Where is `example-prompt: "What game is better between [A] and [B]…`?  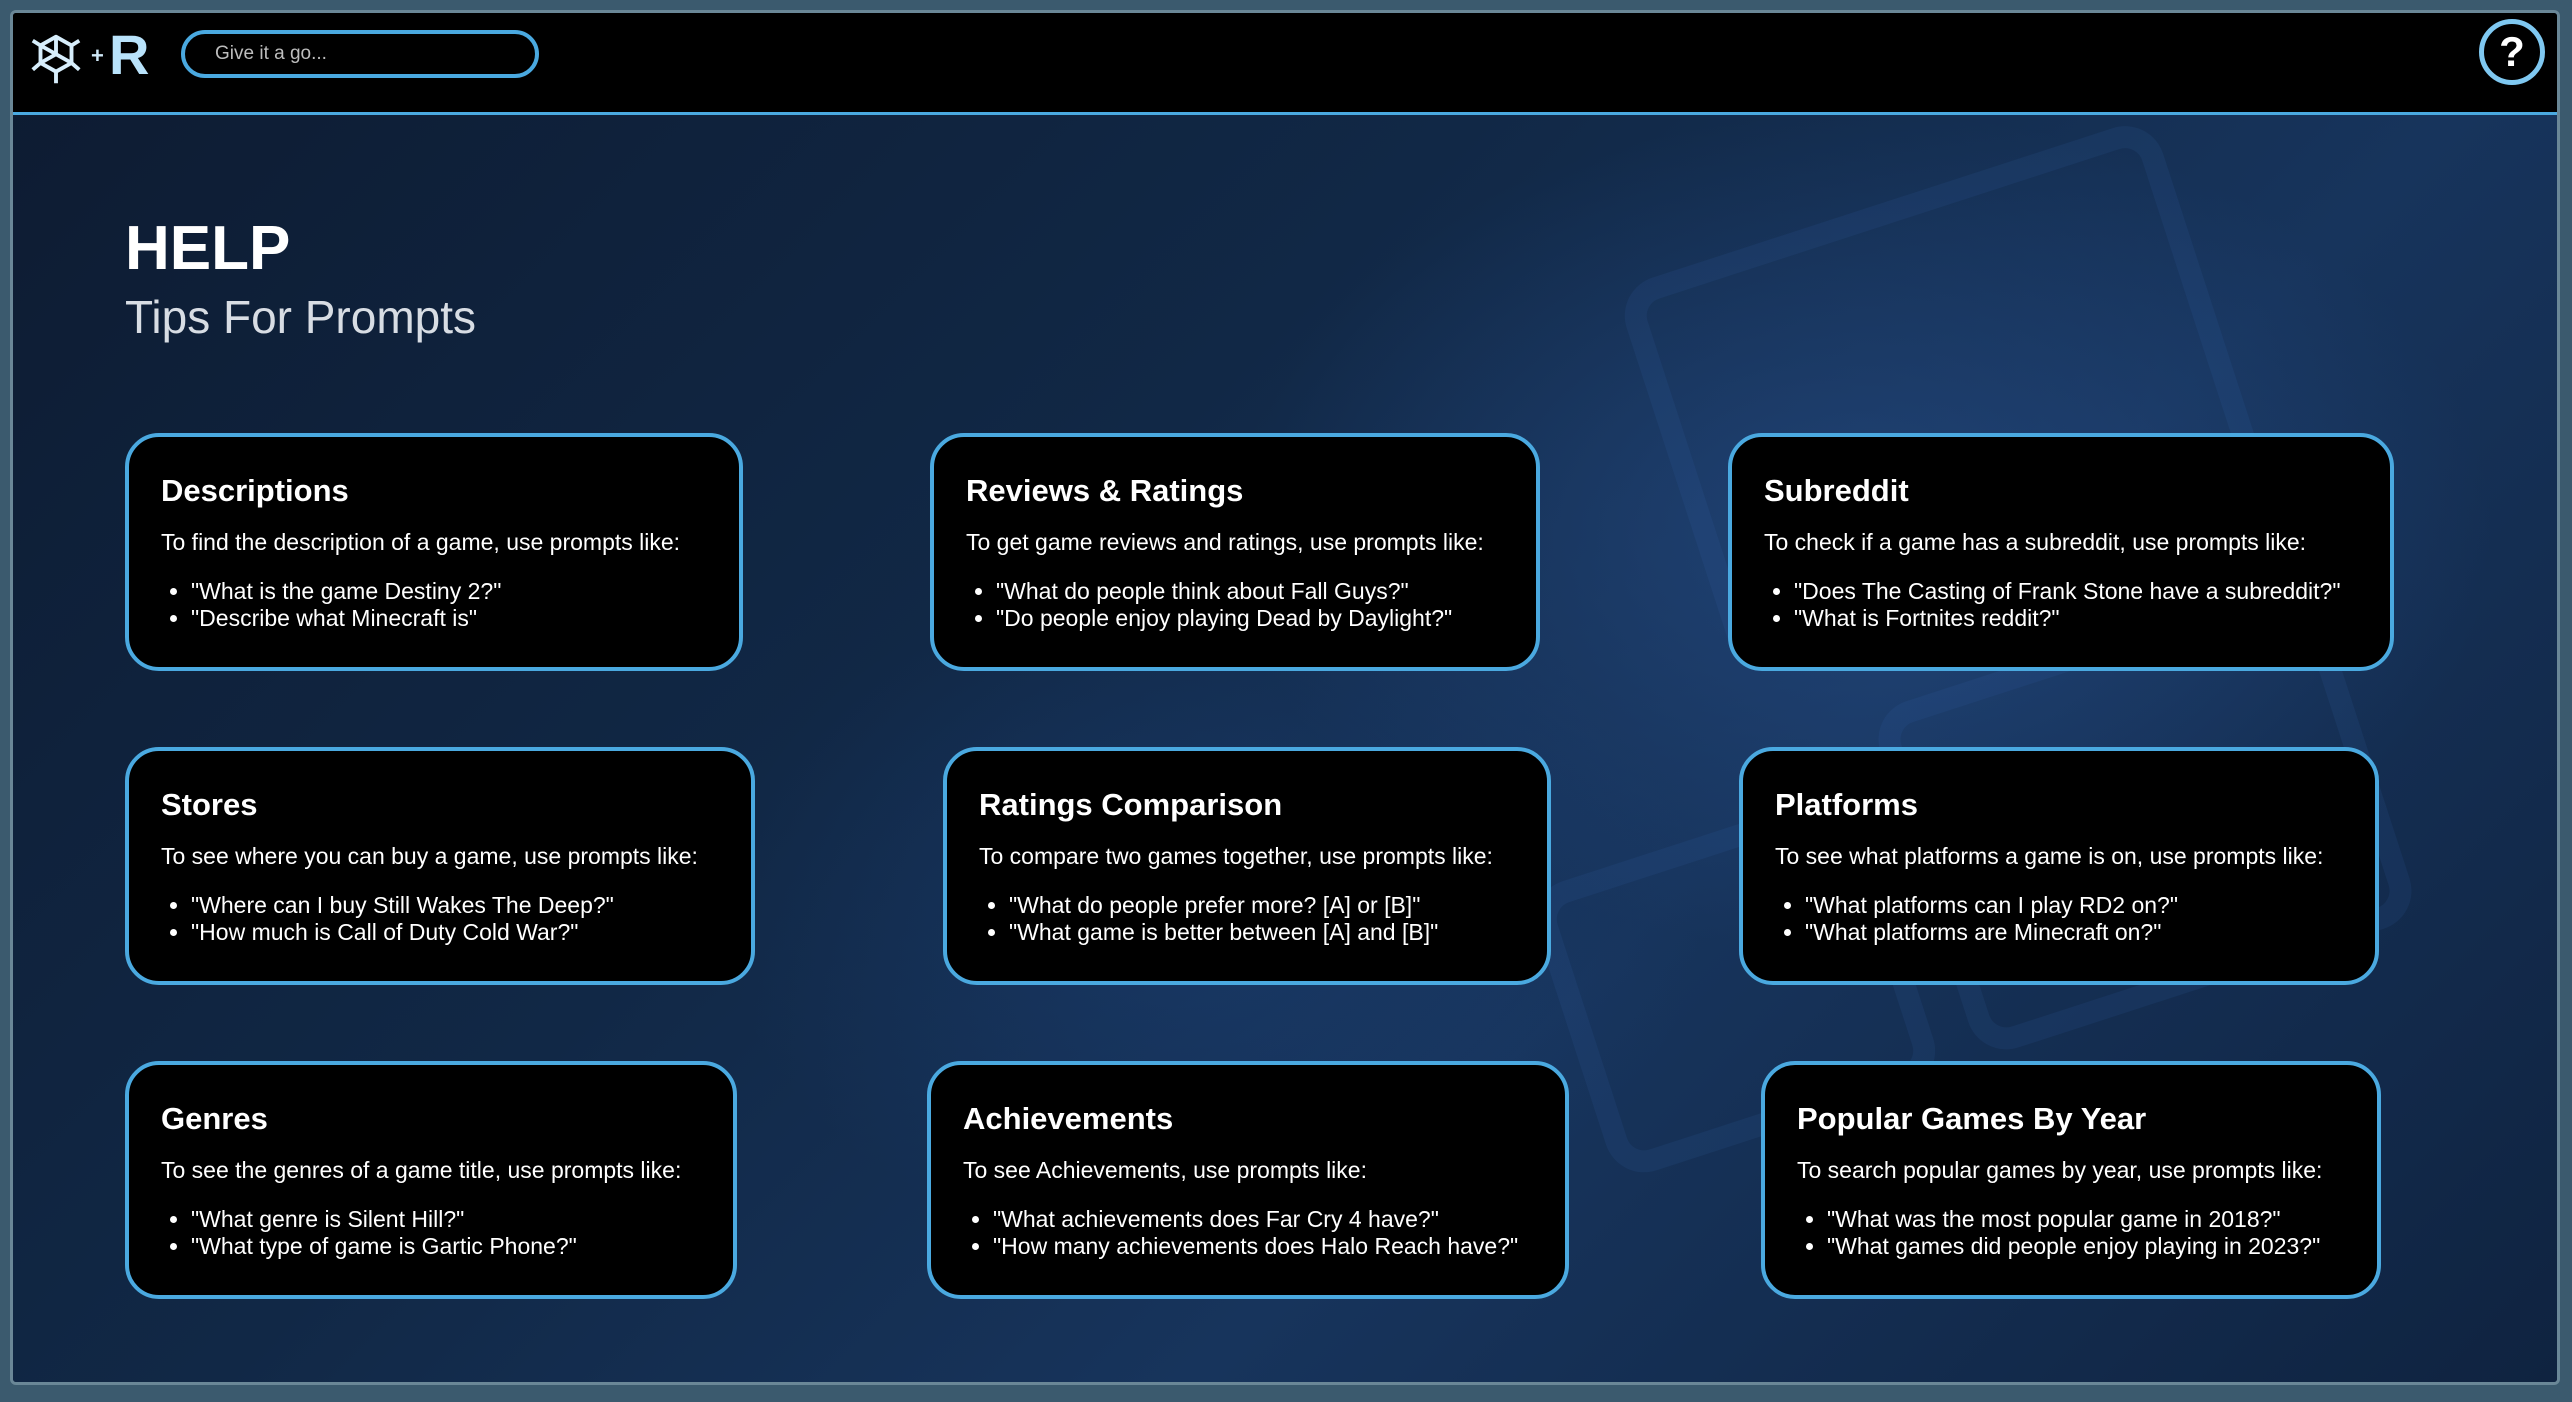
example-prompt: "What game is better between [A] and [B]… is located at coordinates (1262, 932).